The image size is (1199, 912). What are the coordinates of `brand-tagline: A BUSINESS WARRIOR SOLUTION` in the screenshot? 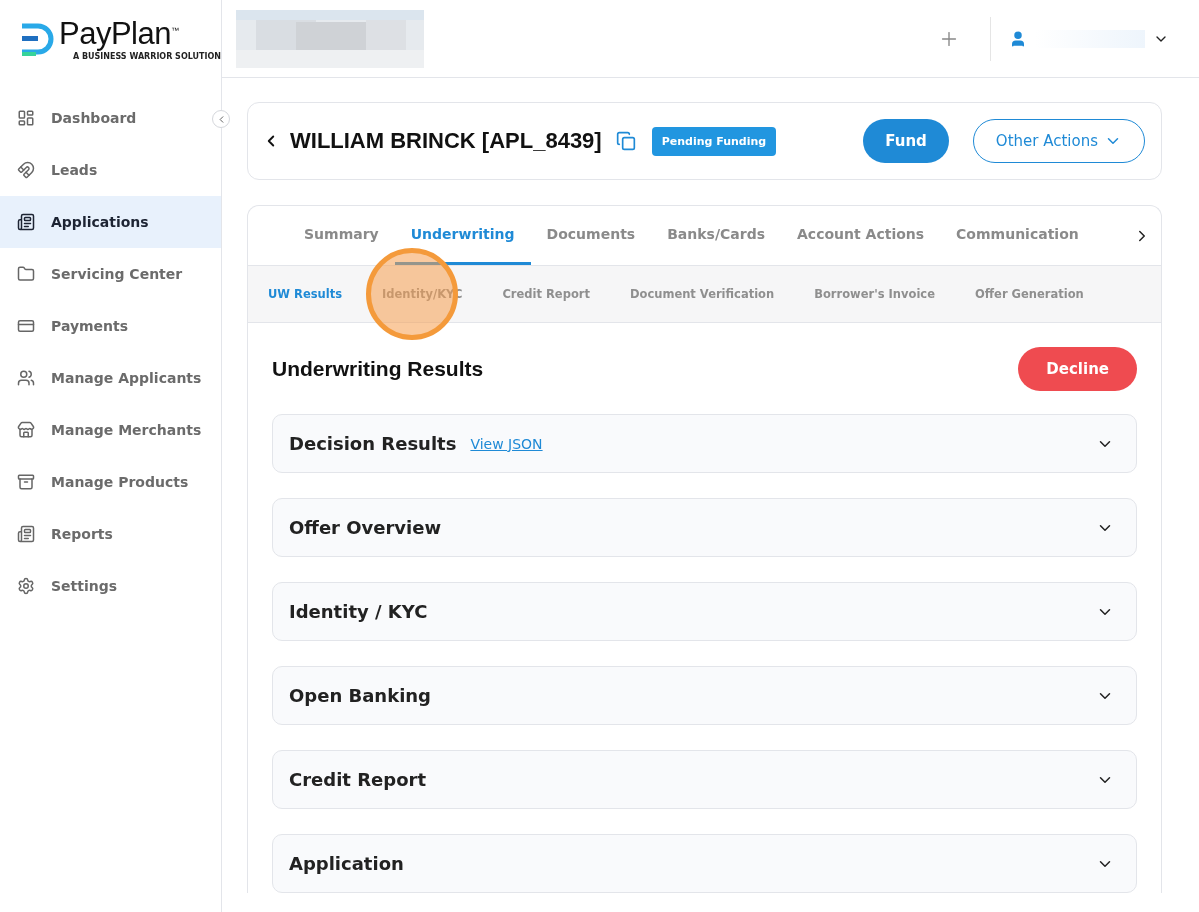 It's located at (147, 56).